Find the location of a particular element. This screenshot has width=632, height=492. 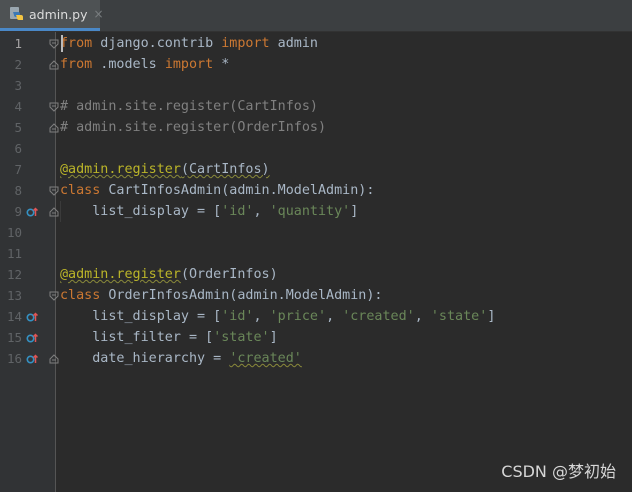

tab-label: admin.py is located at coordinates (58, 14).